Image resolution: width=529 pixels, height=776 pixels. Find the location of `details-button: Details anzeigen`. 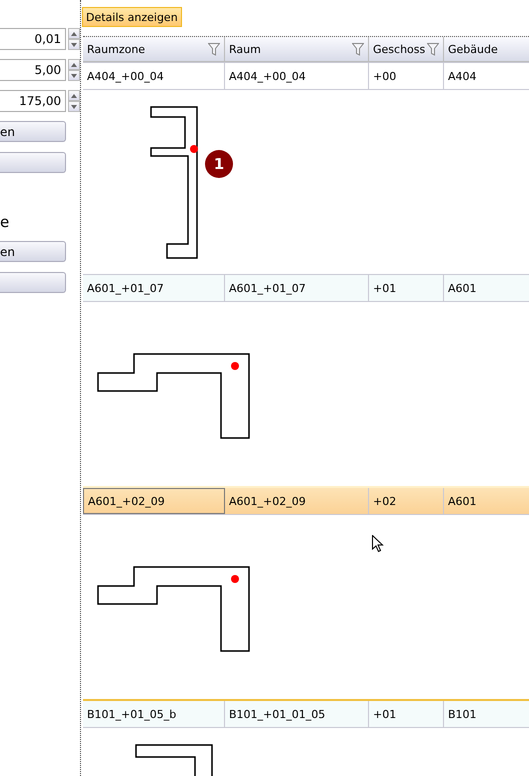

details-button: Details anzeigen is located at coordinates (132, 17).